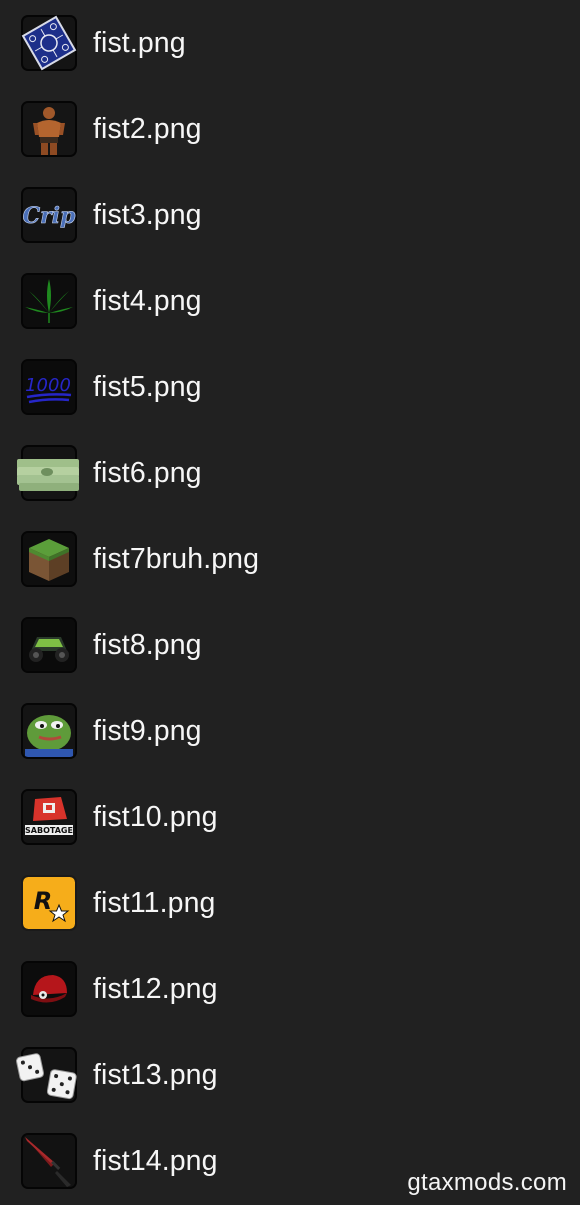 Image resolution: width=580 pixels, height=1205 pixels. What do you see at coordinates (49, 645) in the screenshot?
I see `green-car-icon` at bounding box center [49, 645].